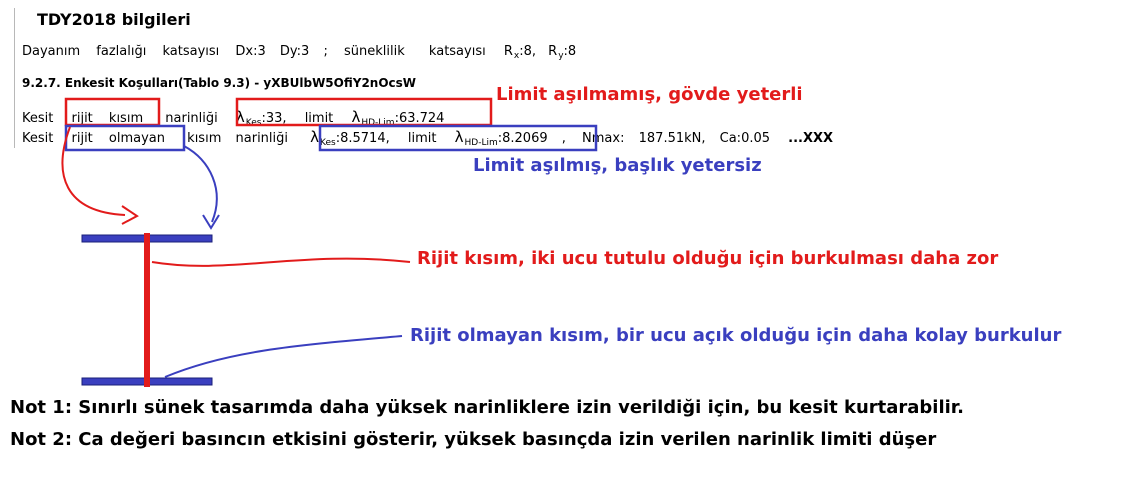  I want to click on nonrigid-leader, so click(283, 356).